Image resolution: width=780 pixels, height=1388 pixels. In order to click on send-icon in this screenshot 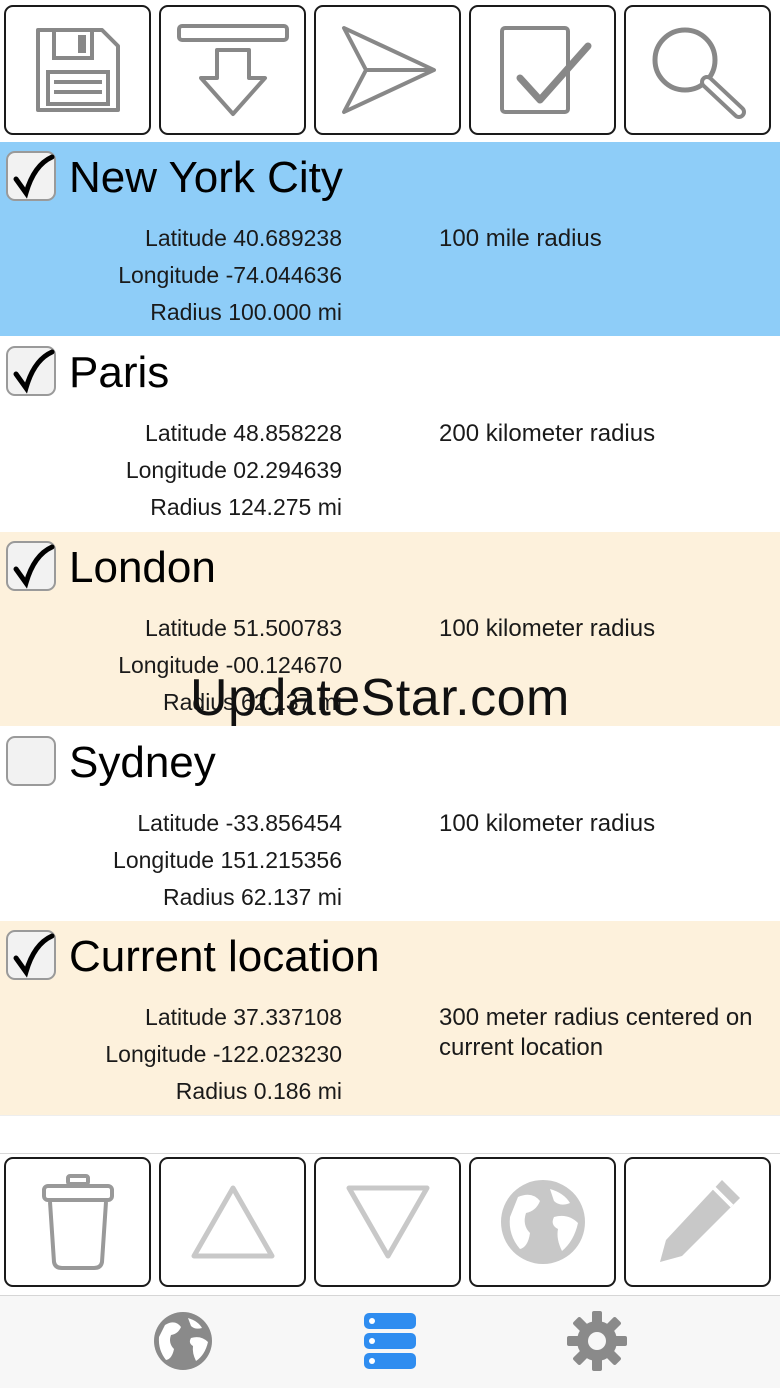, I will do `click(388, 70)`.